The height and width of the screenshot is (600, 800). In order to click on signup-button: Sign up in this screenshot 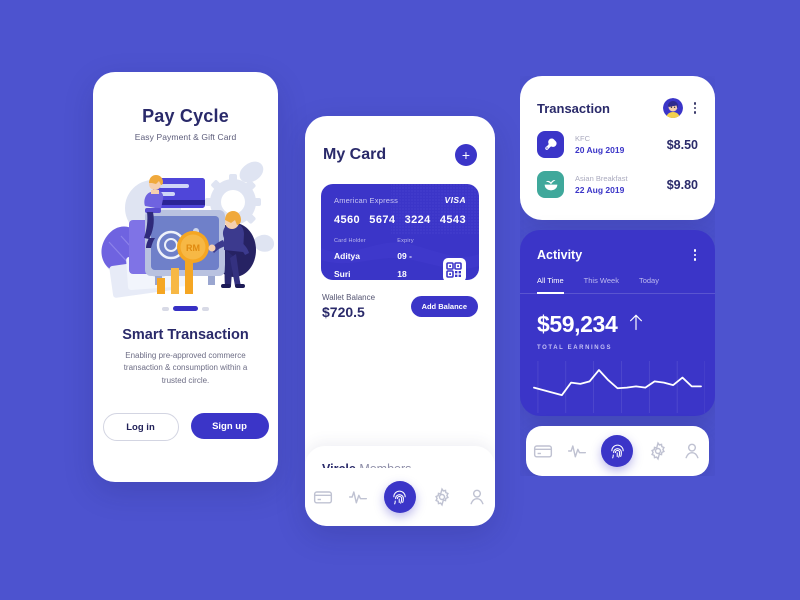, I will do `click(229, 426)`.